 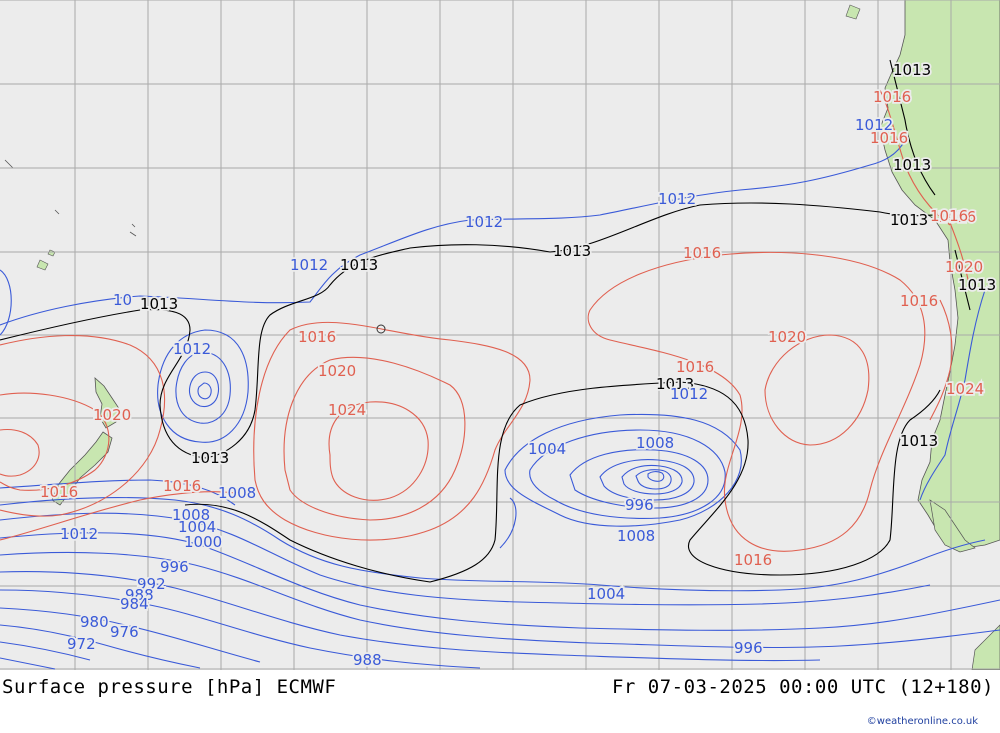 I want to click on isobar-label-low: 980, so click(x=94, y=622).